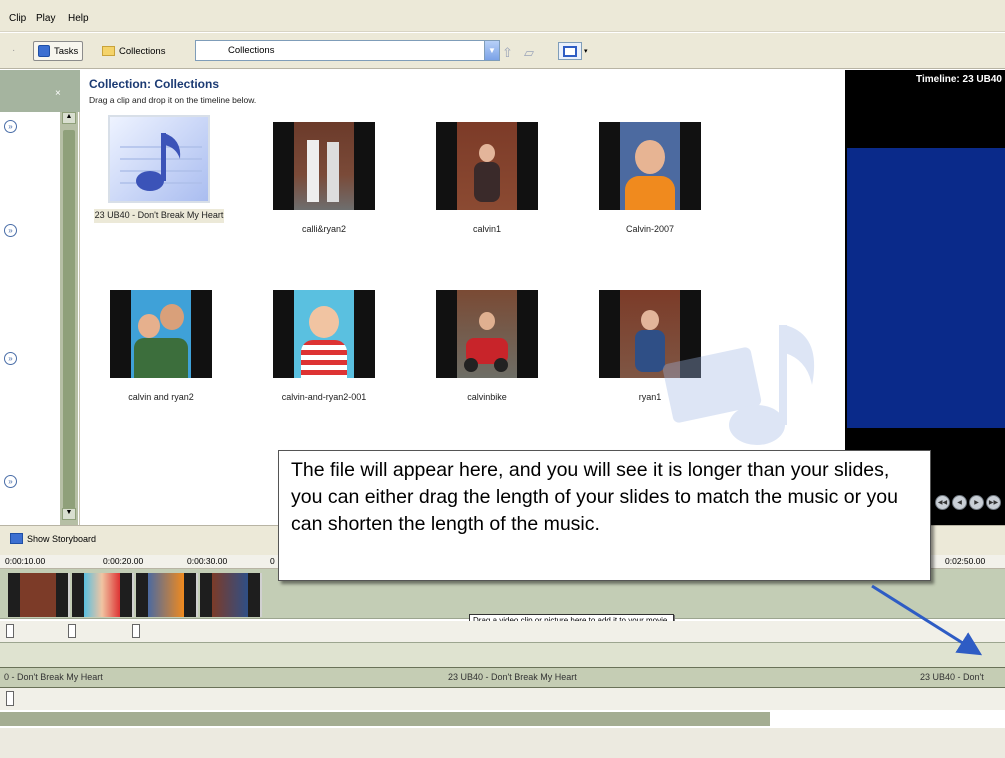  Describe the element at coordinates (993, 502) in the screenshot. I see `forward-icon: ▶▶` at that location.